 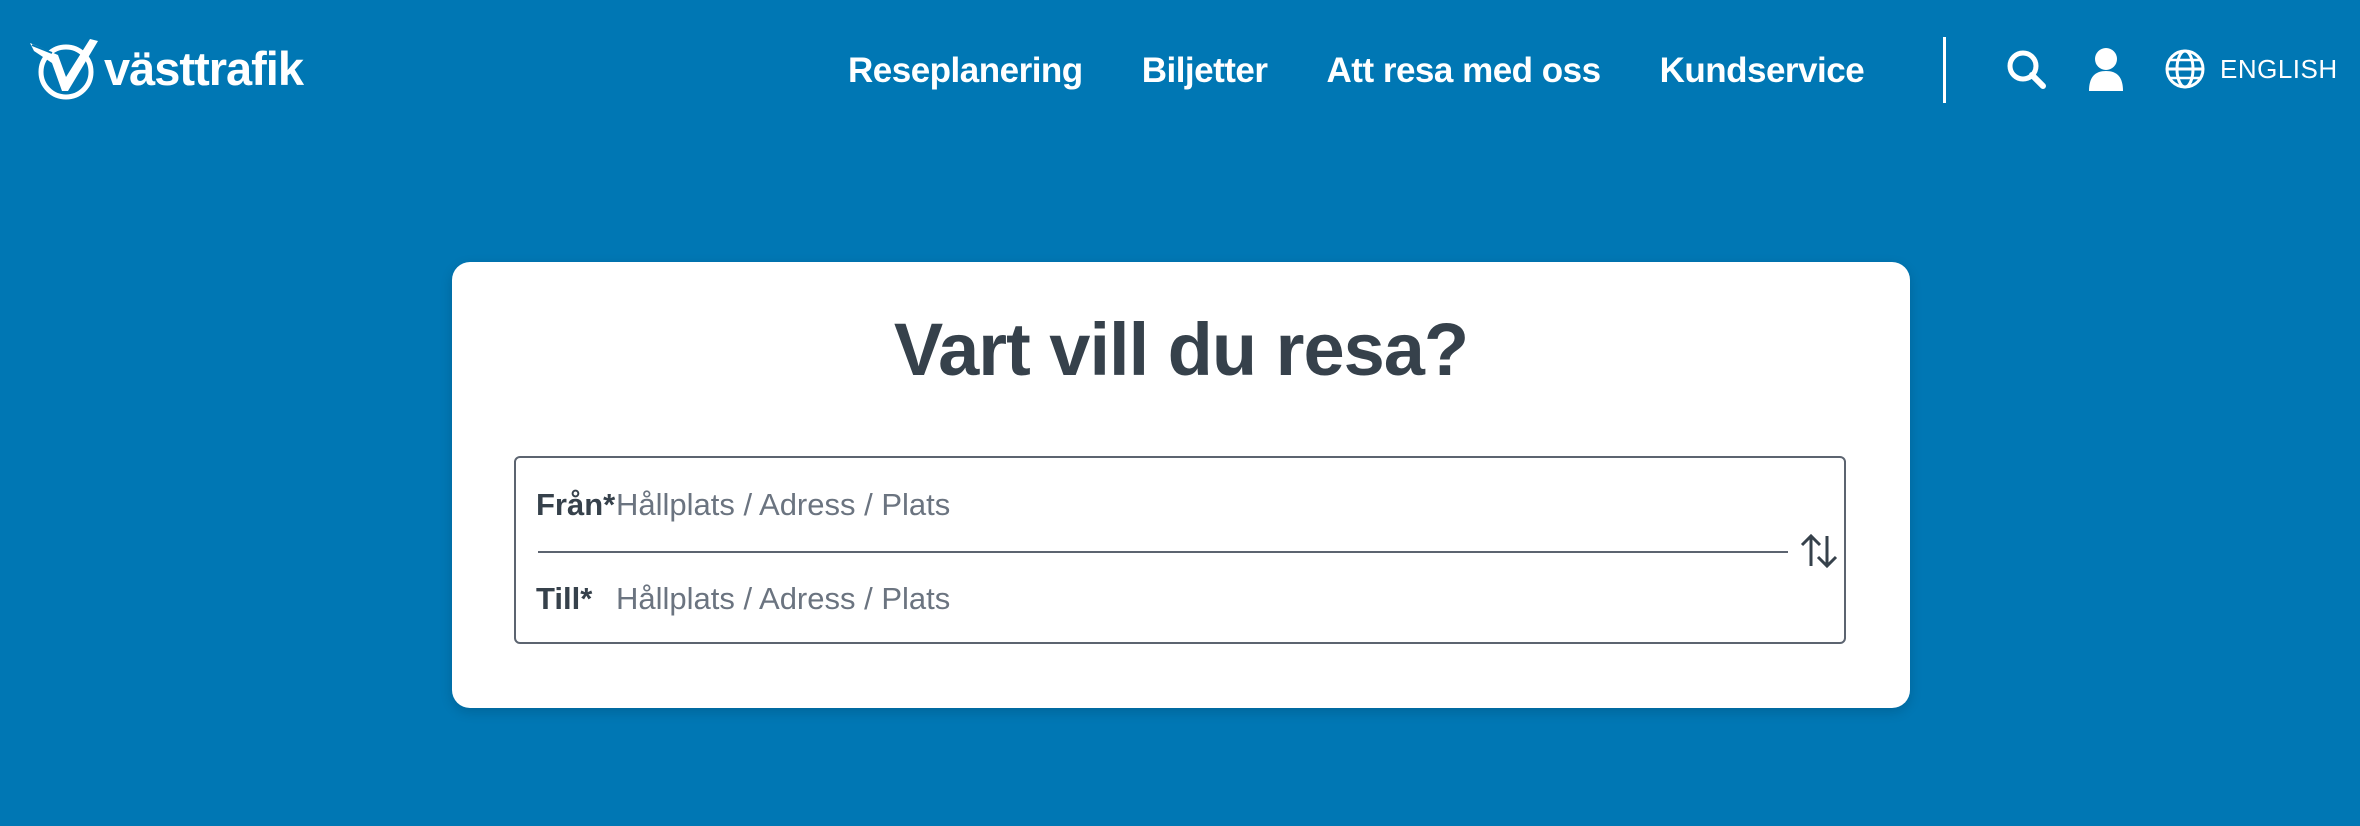 What do you see at coordinates (576, 504) in the screenshot?
I see `from-label: Från*` at bounding box center [576, 504].